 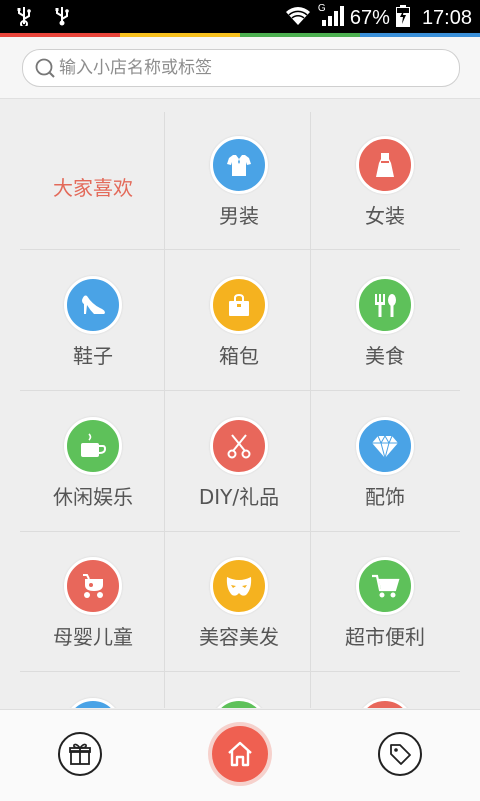 I want to click on wifi-icon, so click(x=298, y=18).